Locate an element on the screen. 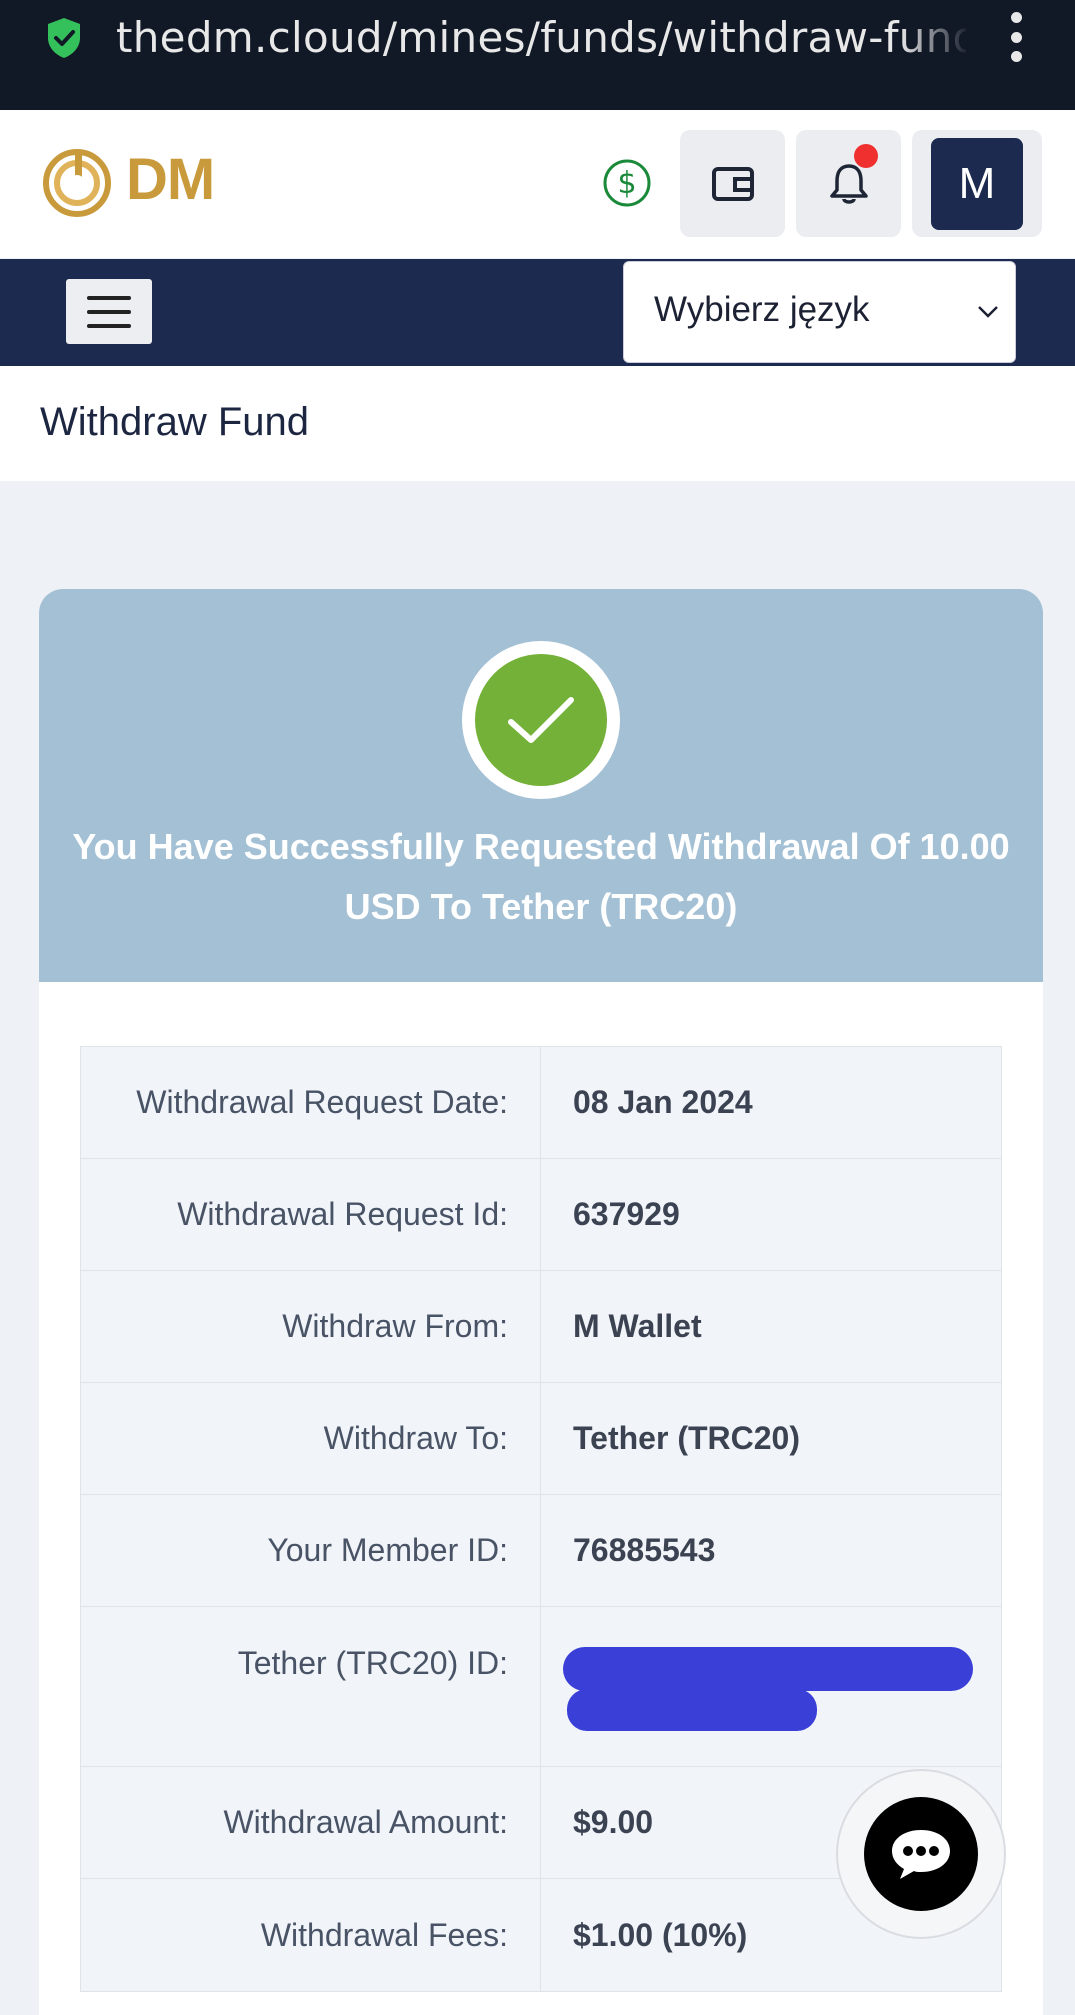 The width and height of the screenshot is (1075, 2015). detail-label: Withdraw To: is located at coordinates (311, 1438).